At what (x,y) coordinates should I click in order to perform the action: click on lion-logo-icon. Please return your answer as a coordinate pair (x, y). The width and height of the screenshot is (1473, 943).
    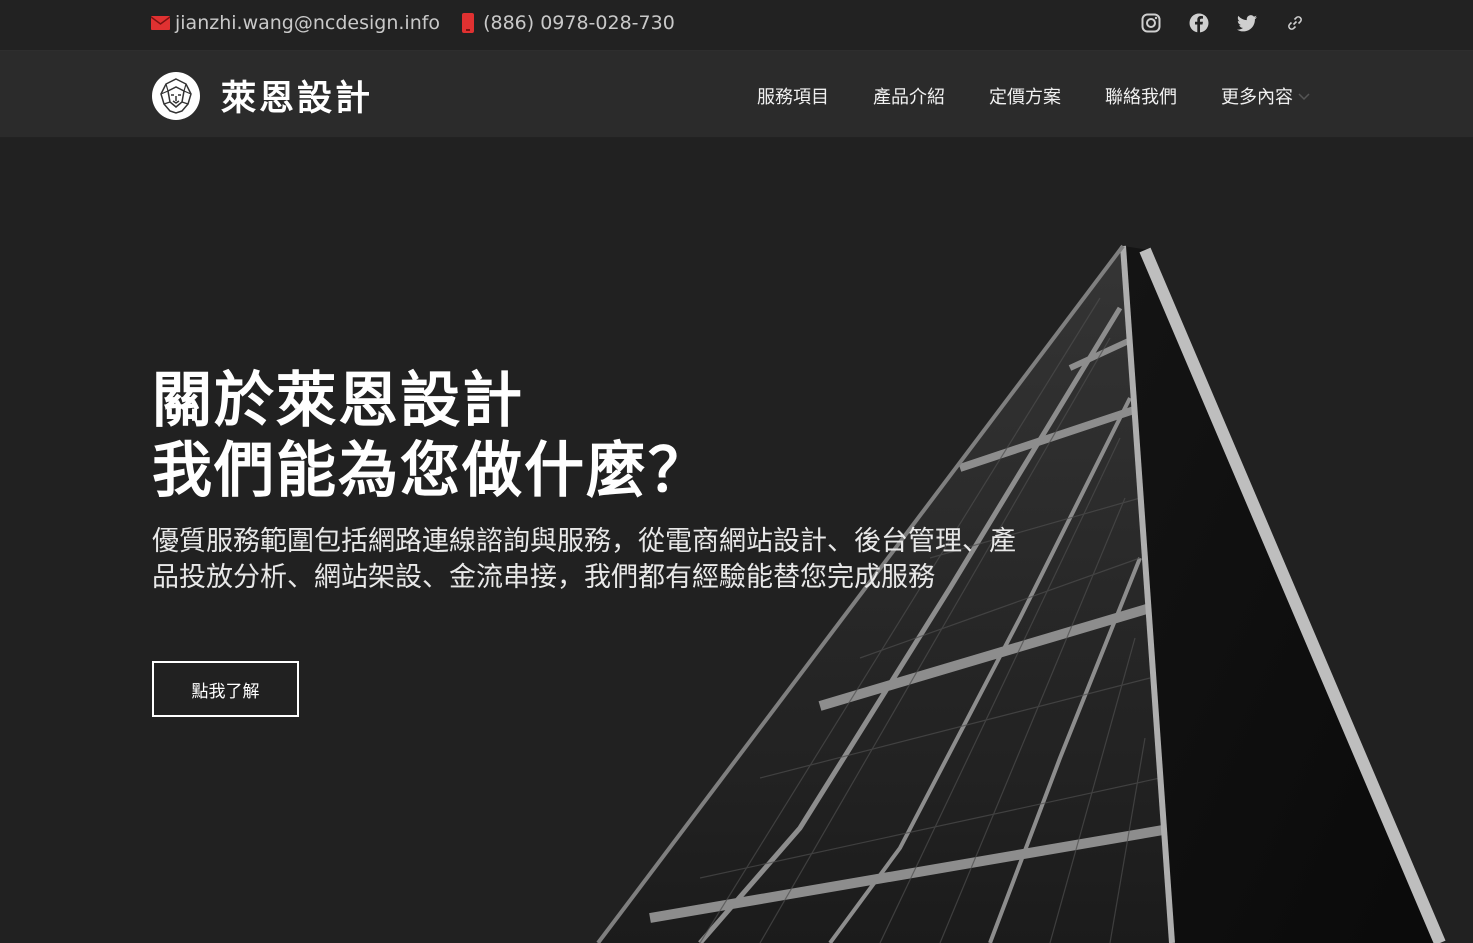
    Looking at the image, I should click on (176, 95).